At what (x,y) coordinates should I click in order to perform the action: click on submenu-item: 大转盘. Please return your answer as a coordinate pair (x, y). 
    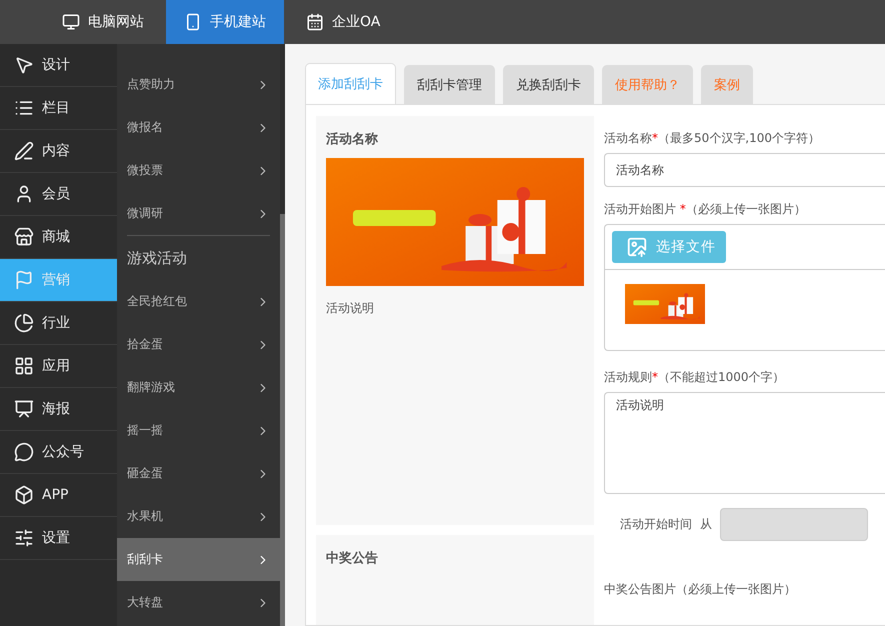
    Looking at the image, I should click on (198, 602).